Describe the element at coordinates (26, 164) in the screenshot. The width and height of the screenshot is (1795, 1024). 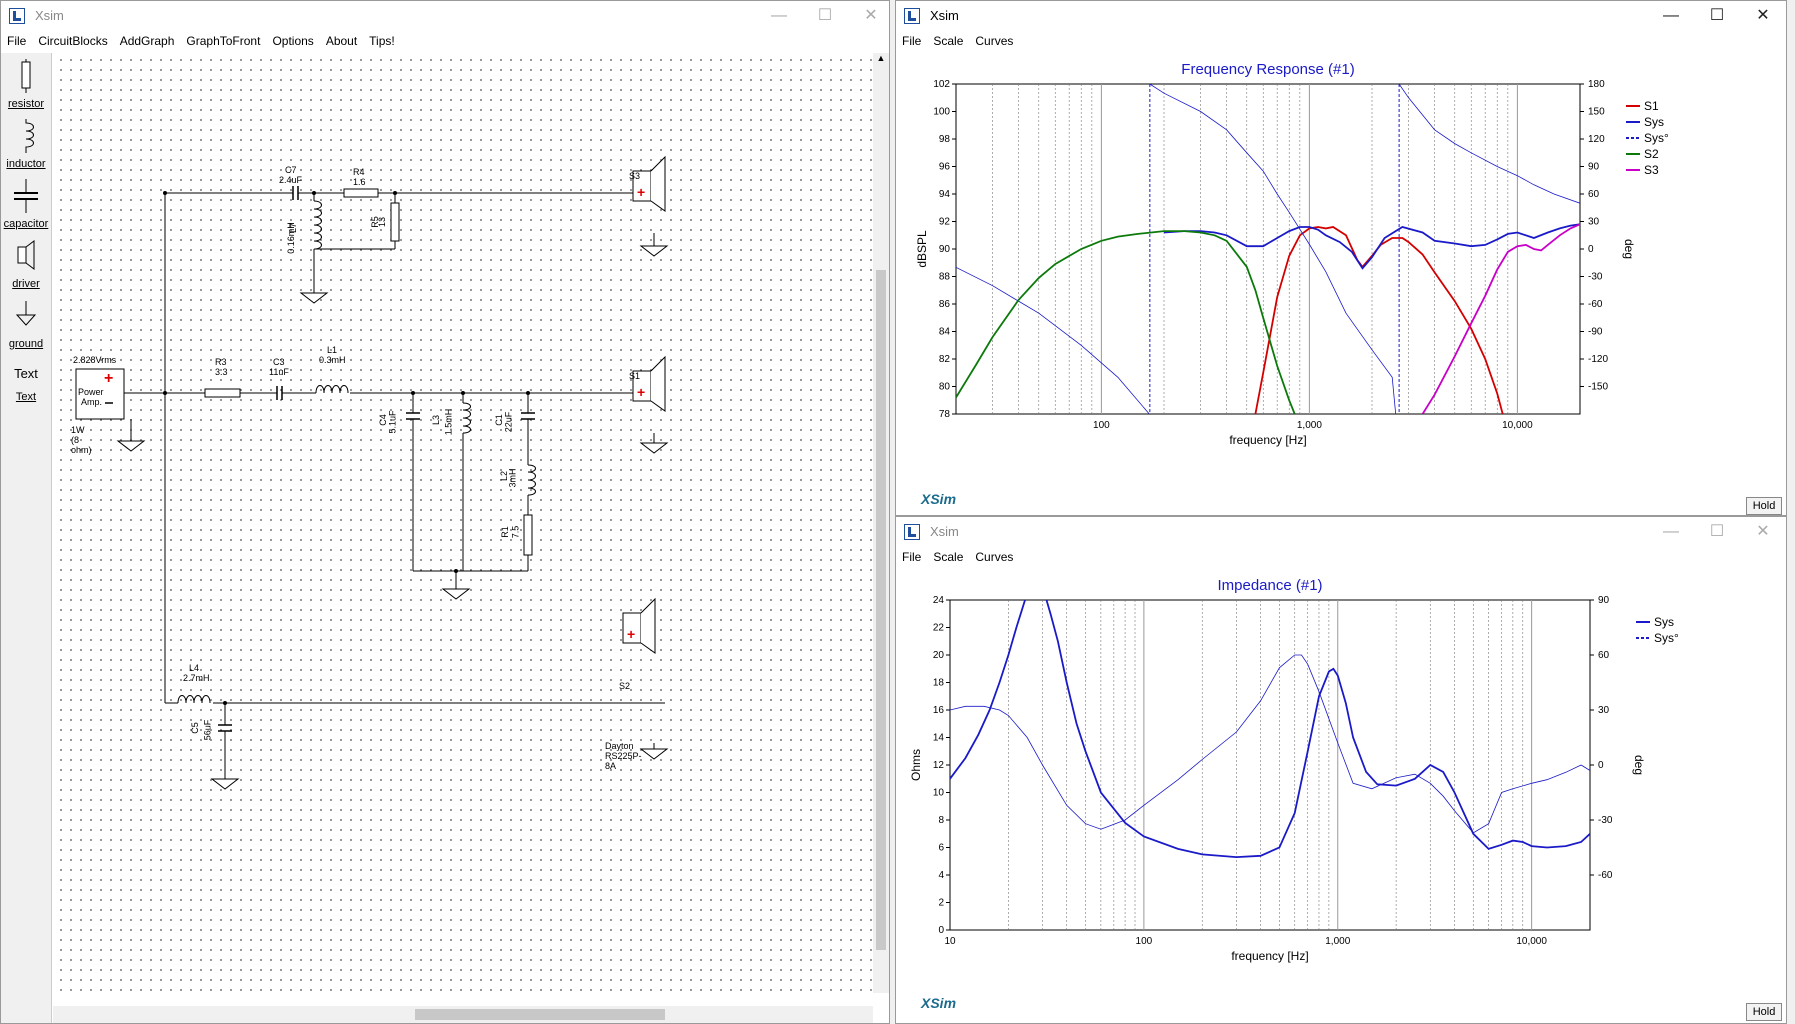
I see `palette-label-inductor: inductor` at that location.